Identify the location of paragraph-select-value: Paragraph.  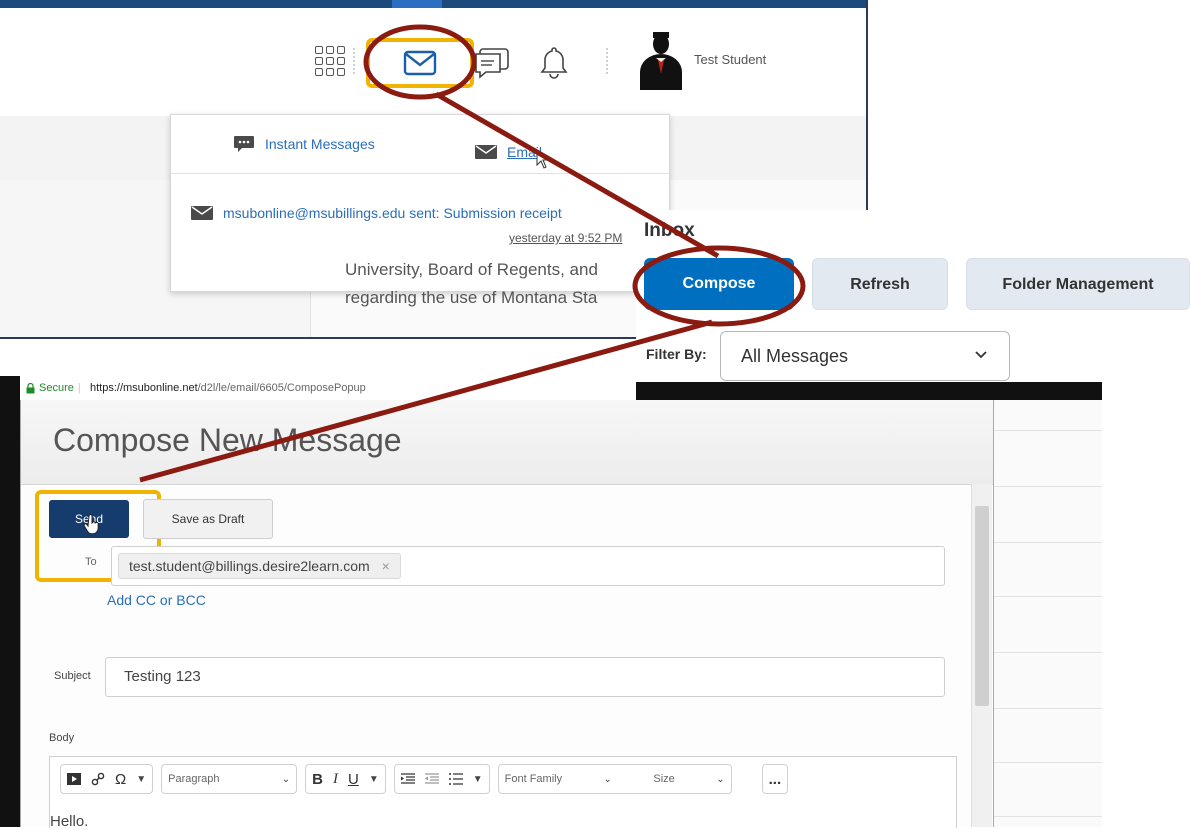
(194, 779).